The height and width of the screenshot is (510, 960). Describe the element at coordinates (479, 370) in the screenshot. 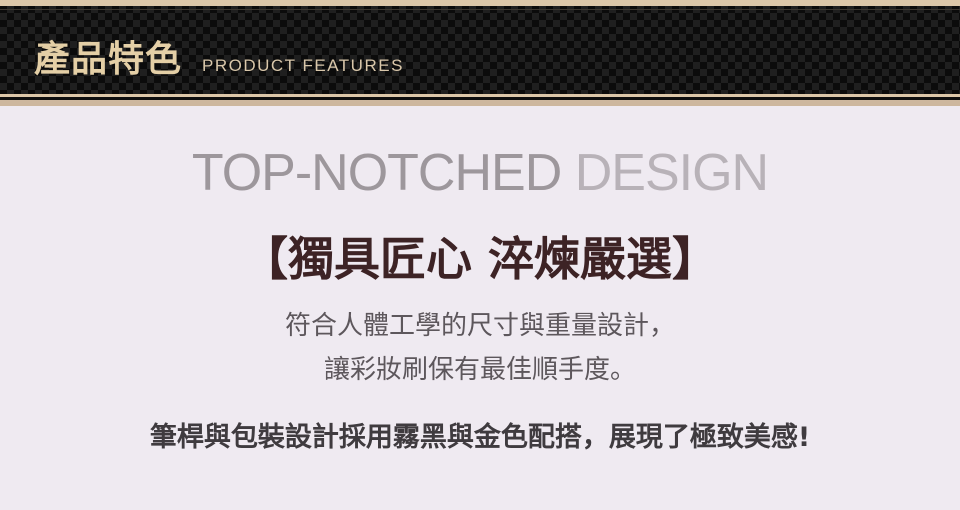

I see `description-line-2: 讓彩妝刷保有最佳順手度。` at that location.